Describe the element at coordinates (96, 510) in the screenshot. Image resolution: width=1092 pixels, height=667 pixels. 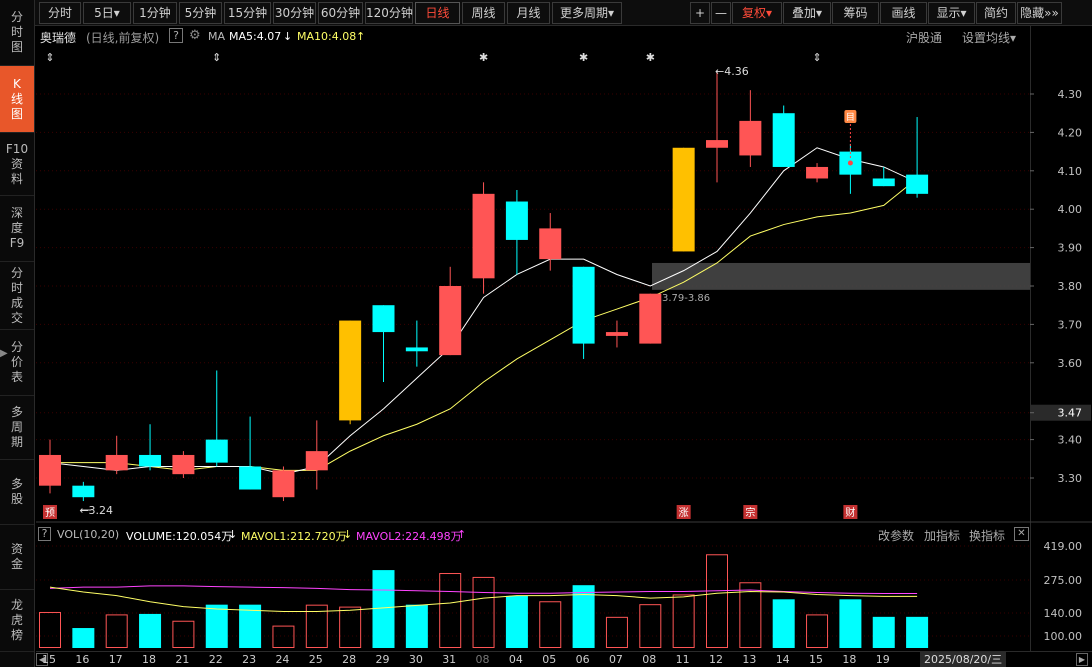
I see `low-price-label: ←3.24` at that location.